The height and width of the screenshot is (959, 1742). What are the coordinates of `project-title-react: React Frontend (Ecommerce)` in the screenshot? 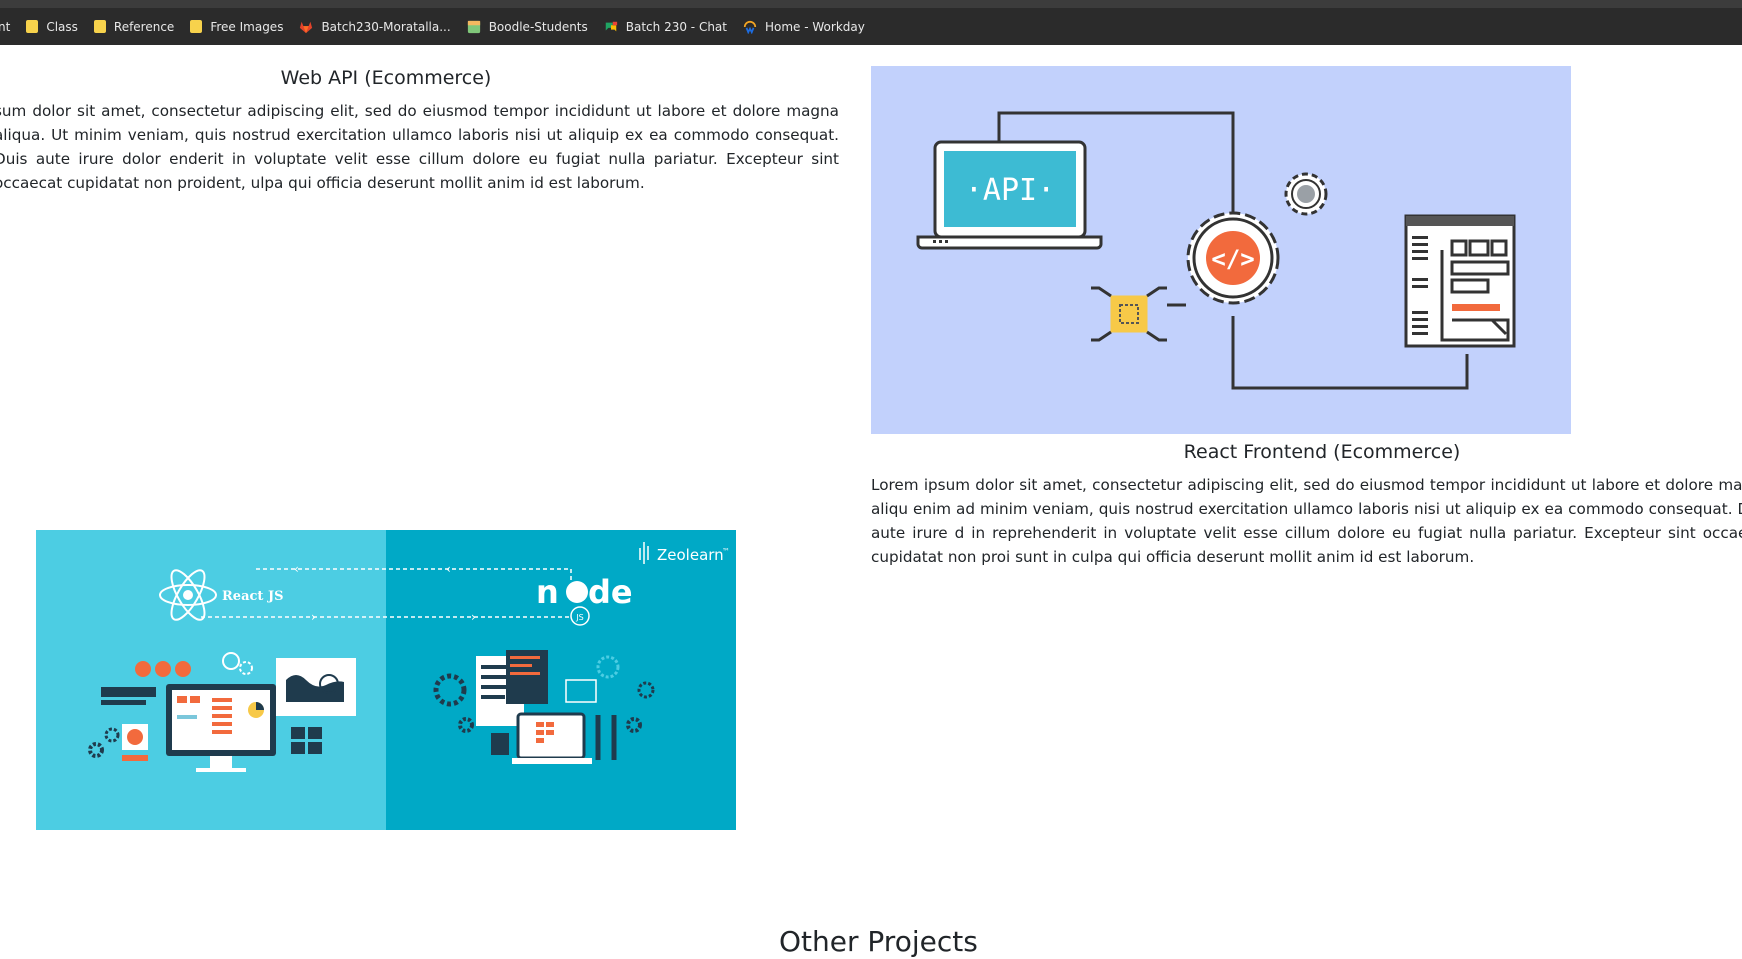 It's located at (1322, 452).